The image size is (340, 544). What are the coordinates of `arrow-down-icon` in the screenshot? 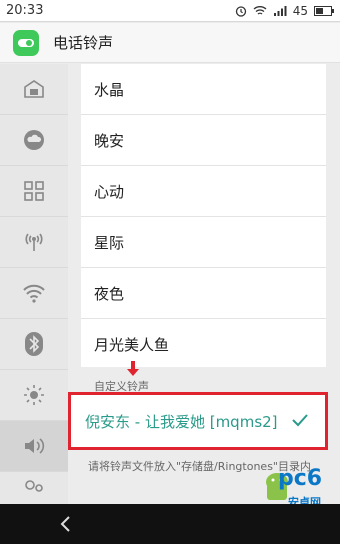 It's located at (133, 368).